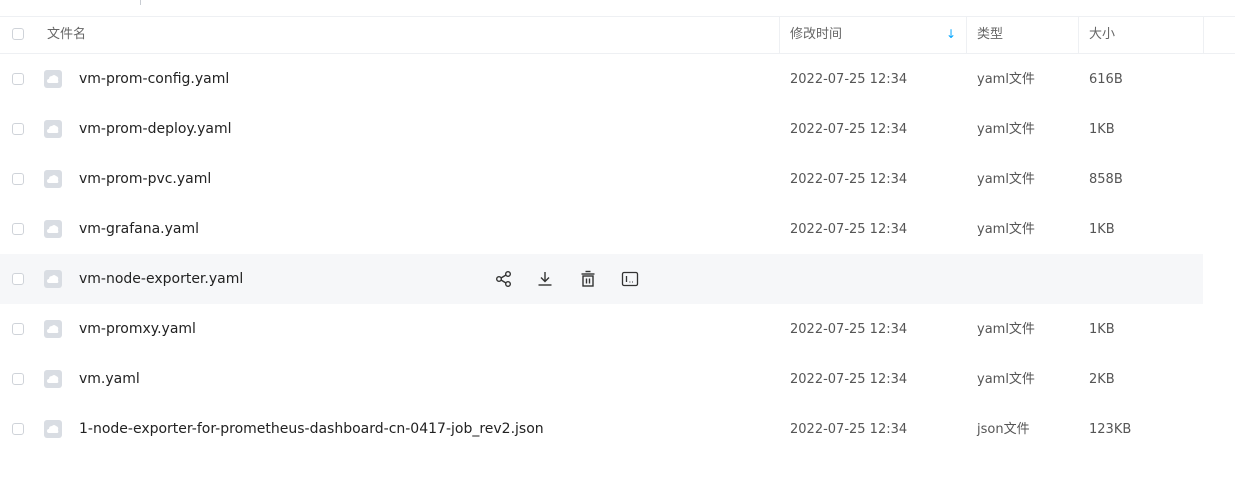 The height and width of the screenshot is (483, 1235). What do you see at coordinates (1106, 179) in the screenshot?
I see `file-size: 858B` at bounding box center [1106, 179].